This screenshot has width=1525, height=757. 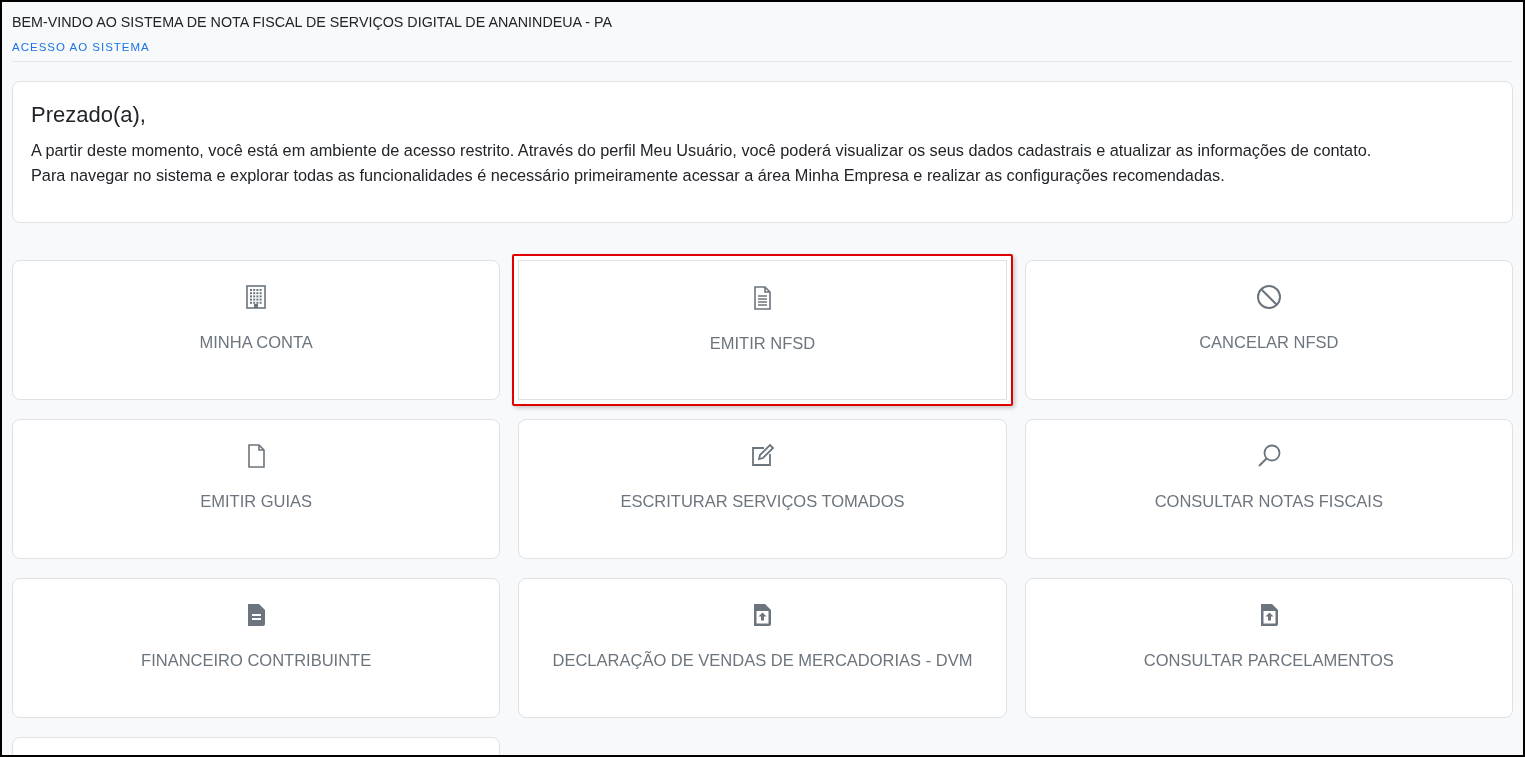 I want to click on menu-card: CONSULTAR NOTAS FISCAIS, so click(x=1268, y=489).